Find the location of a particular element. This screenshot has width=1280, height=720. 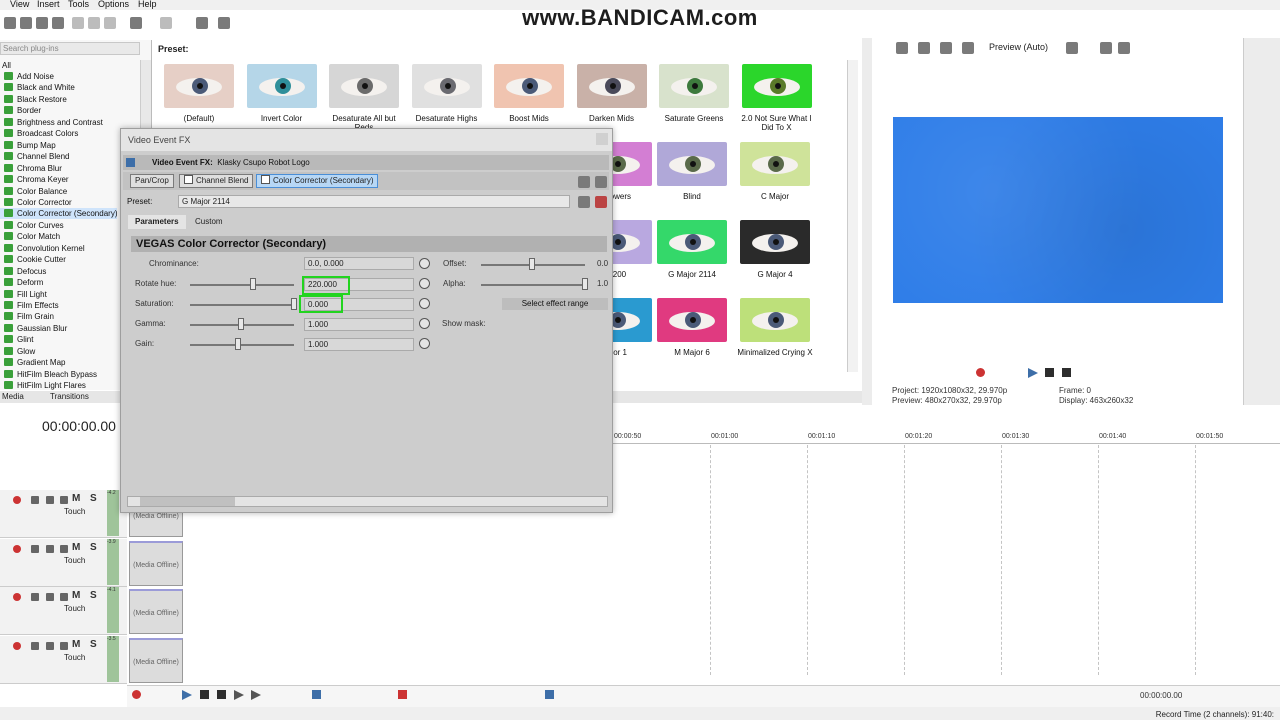

plugin-item: Glow is located at coordinates (17, 351).